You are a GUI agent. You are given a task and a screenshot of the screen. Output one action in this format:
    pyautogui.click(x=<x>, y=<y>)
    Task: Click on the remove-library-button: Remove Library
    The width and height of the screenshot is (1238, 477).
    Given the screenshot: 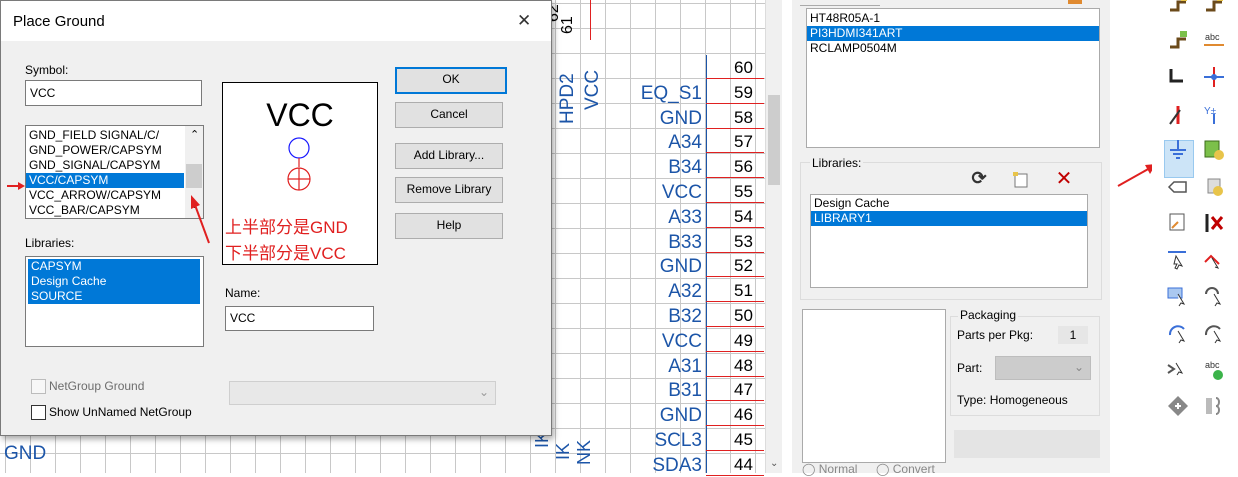 What is the action you would take?
    pyautogui.click(x=449, y=190)
    